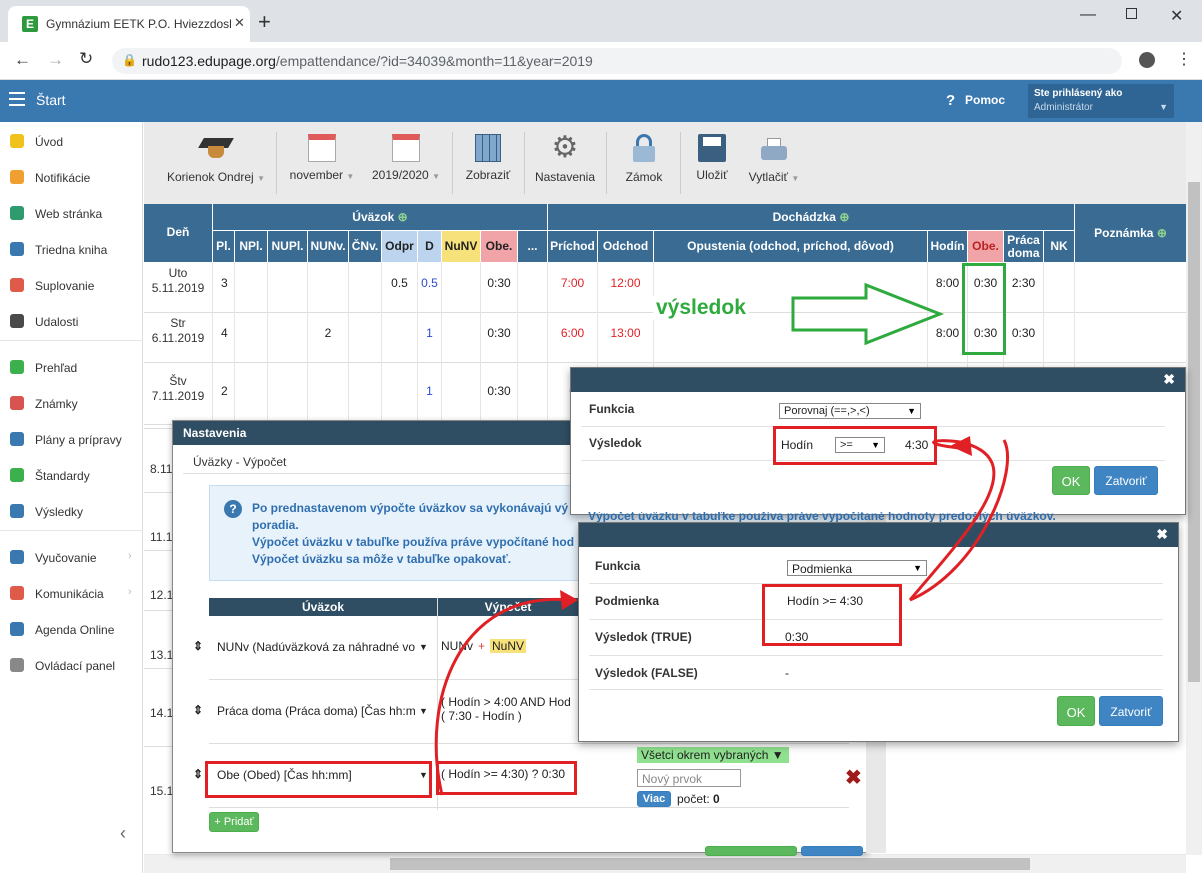  Describe the element at coordinates (625, 333) in the screenshot. I see `cell-odchod: 13:00` at that location.